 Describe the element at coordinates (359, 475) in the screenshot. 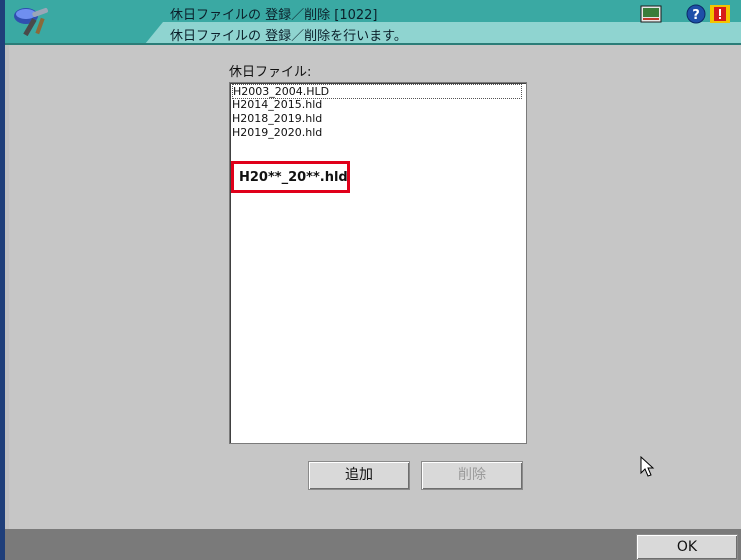

I see `add-button: 追加` at that location.